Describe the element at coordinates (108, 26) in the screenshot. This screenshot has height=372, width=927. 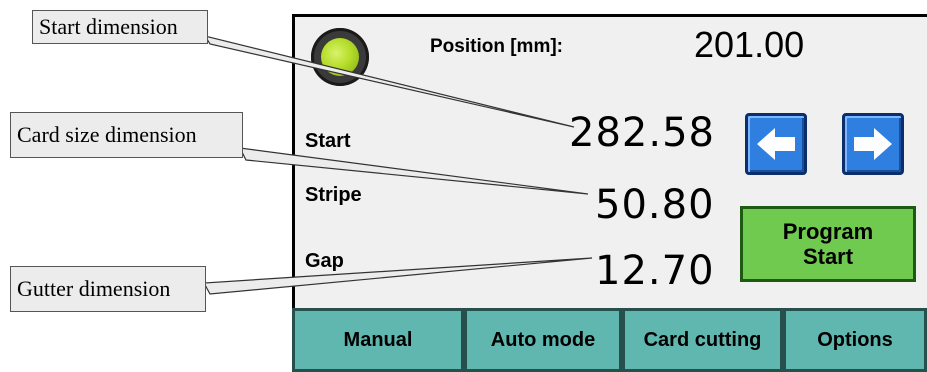
I see `callout-start-text: Start dimension` at that location.